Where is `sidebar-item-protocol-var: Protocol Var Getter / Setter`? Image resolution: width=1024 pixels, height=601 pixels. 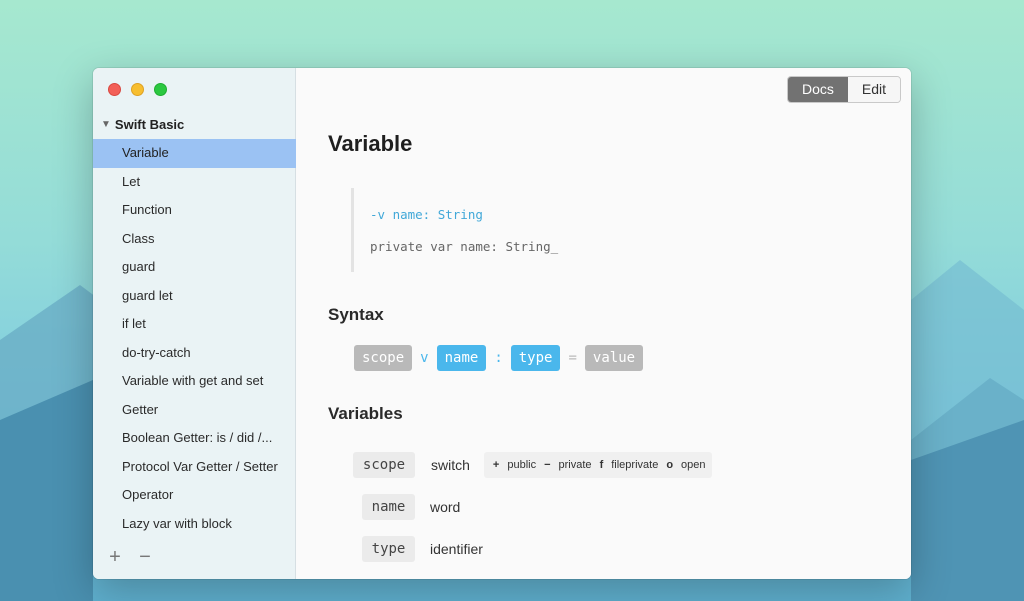 sidebar-item-protocol-var: Protocol Var Getter / Setter is located at coordinates (194, 467).